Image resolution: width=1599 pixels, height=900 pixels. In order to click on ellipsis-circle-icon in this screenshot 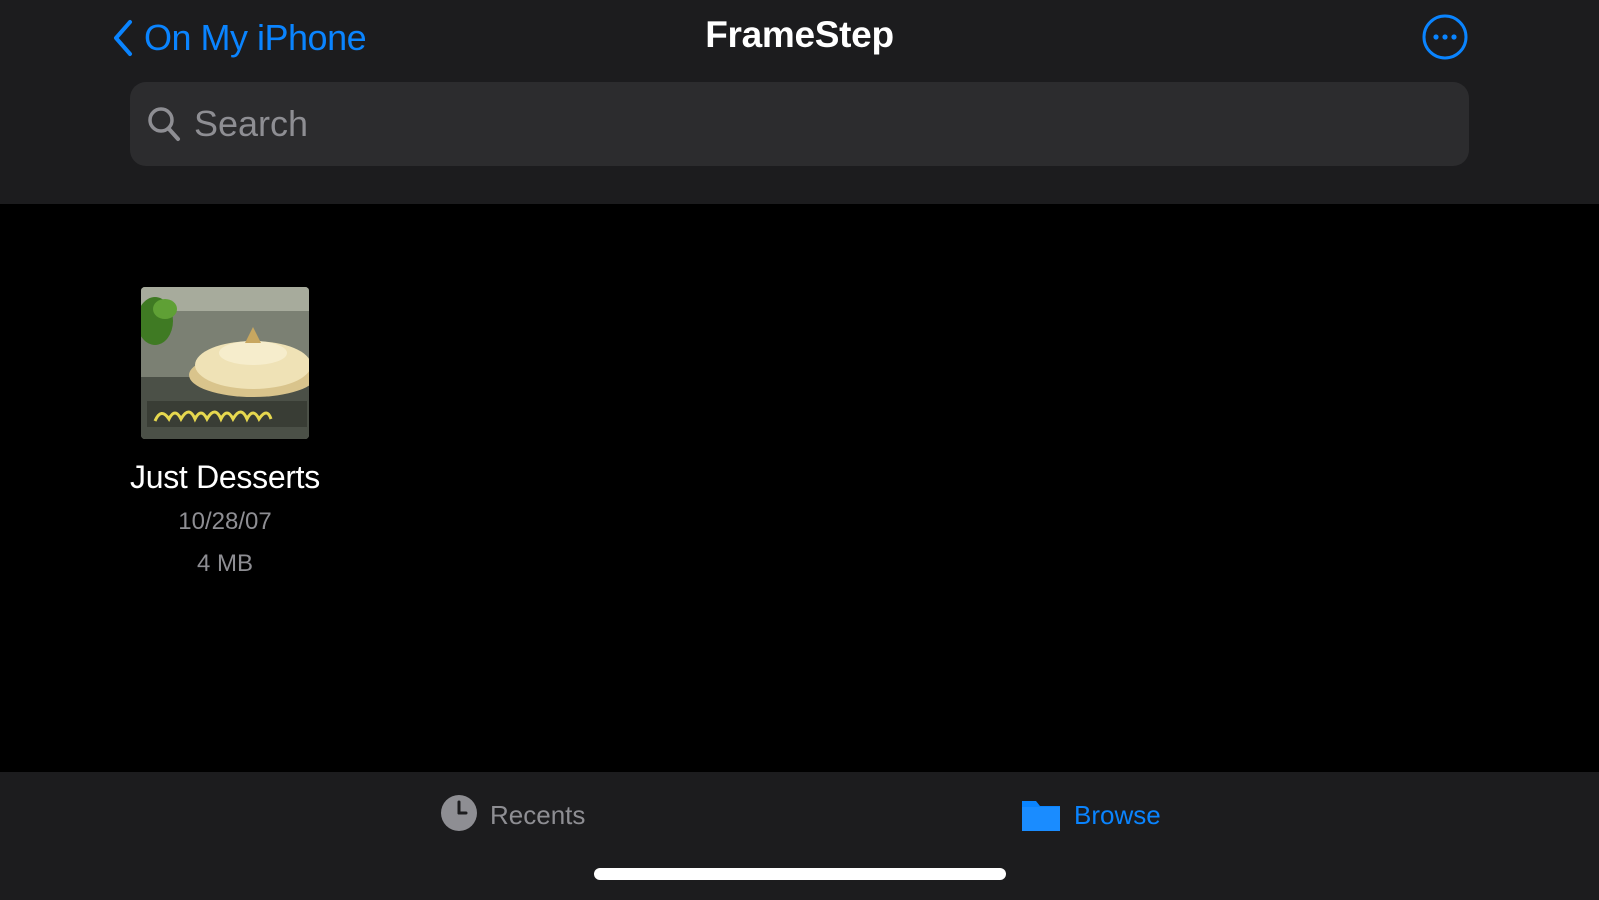, I will do `click(1445, 39)`.